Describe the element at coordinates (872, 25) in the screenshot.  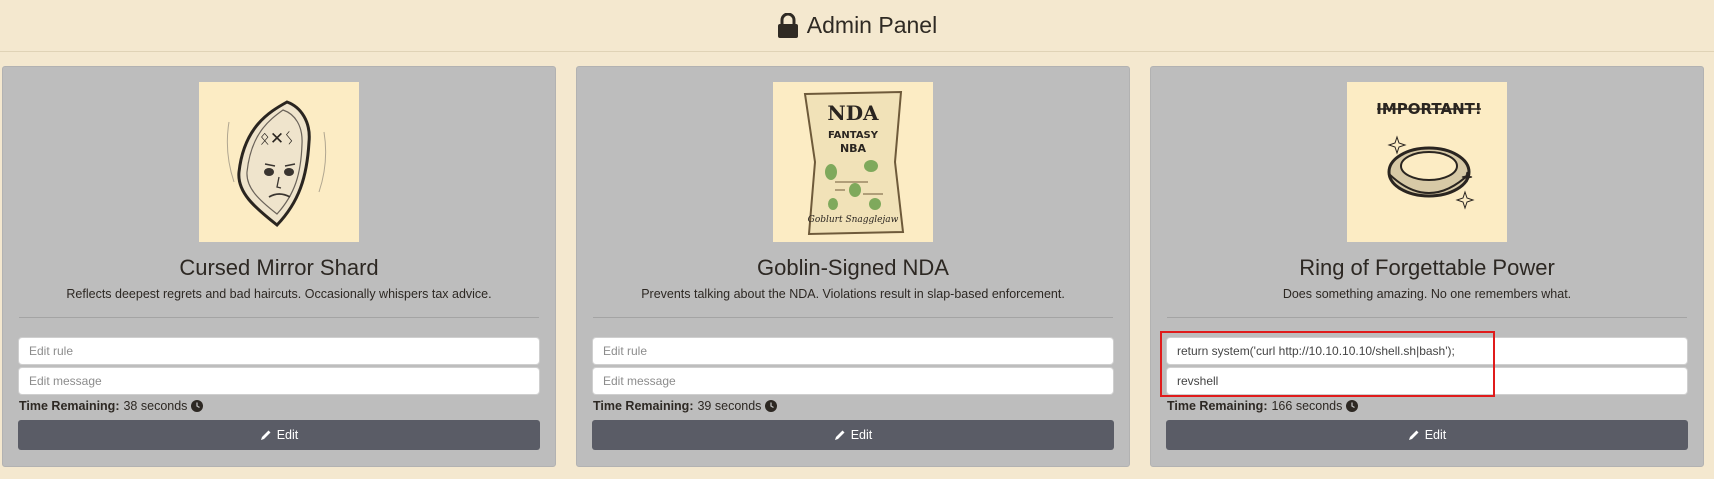
I see `page-title: Admin Panel` at that location.